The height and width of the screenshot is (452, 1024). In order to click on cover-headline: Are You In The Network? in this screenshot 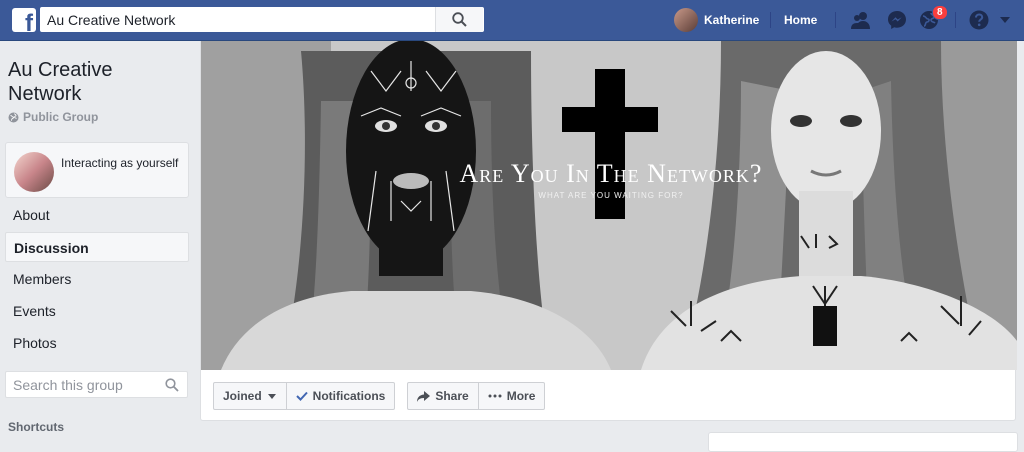, I will do `click(611, 173)`.